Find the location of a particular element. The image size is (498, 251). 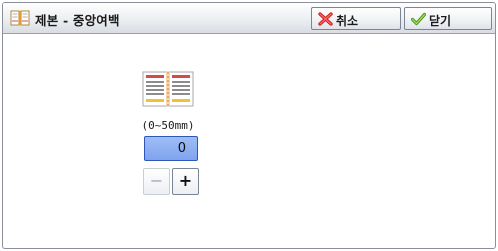

close-button-label: 닫기 is located at coordinates (440, 21).